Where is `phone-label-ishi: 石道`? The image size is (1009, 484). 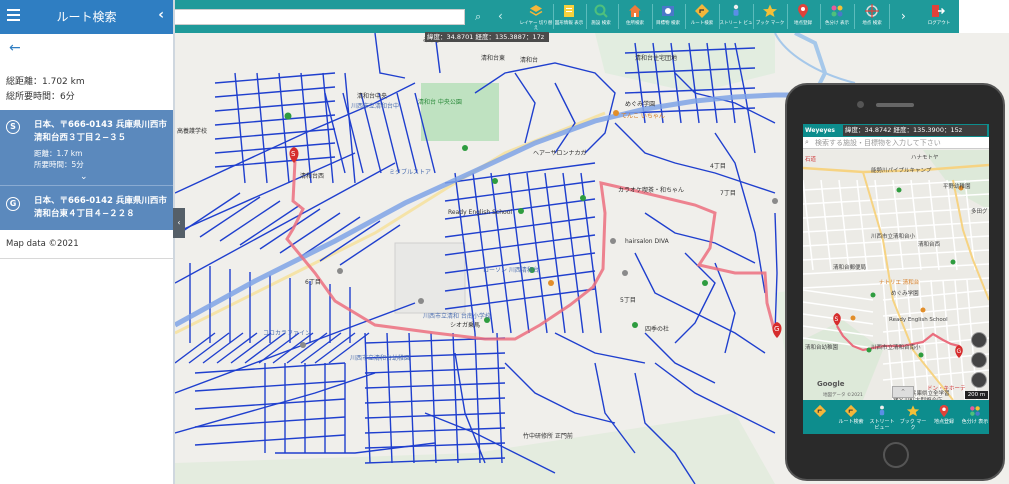
phone-label-ishi: 石道 is located at coordinates (811, 160).